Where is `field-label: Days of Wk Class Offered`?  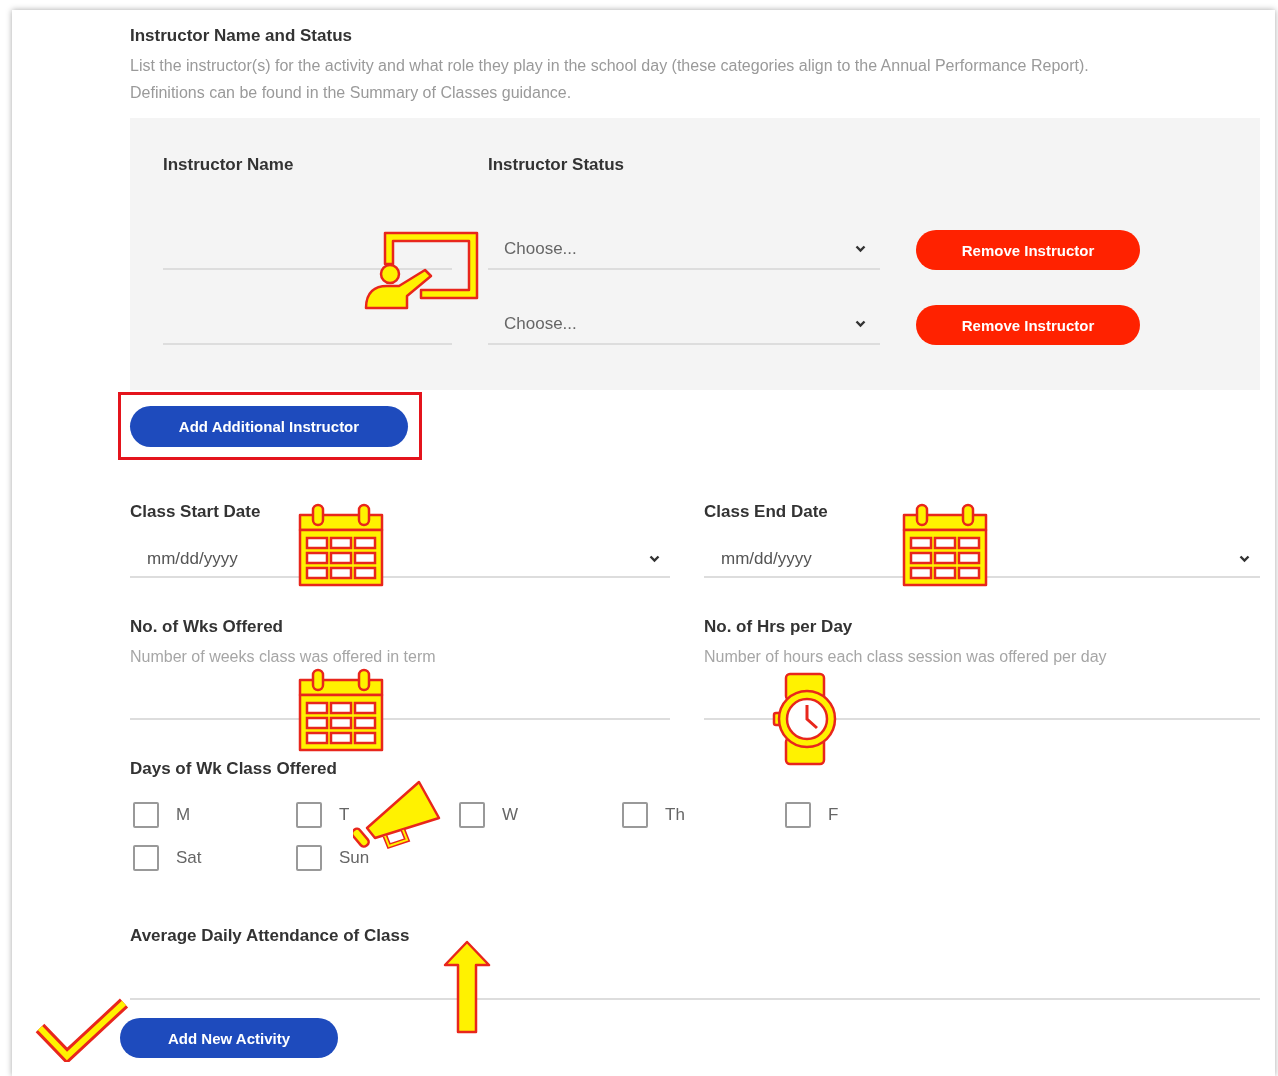
field-label: Days of Wk Class Offered is located at coordinates (234, 769).